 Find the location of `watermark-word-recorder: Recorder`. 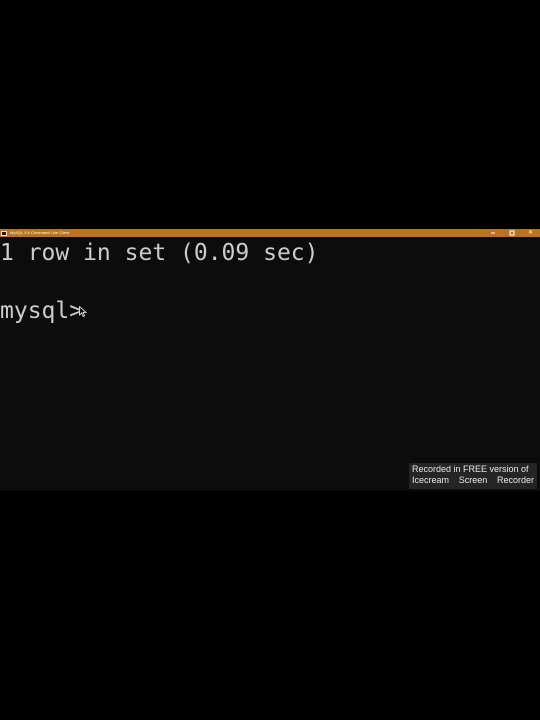

watermark-word-recorder: Recorder is located at coordinates (515, 480).